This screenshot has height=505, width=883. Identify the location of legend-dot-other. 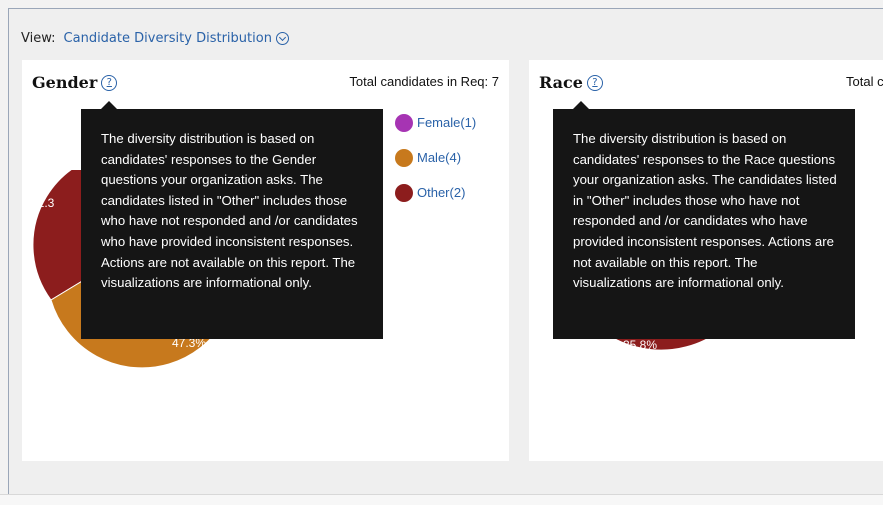
(404, 192).